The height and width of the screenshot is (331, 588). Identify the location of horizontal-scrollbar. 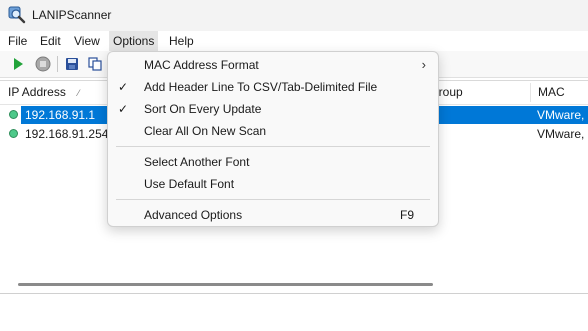
(294, 285).